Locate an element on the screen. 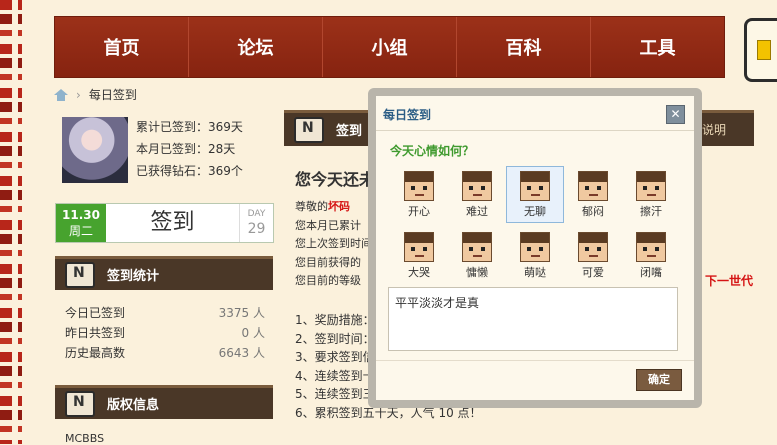 Image resolution: width=777 pixels, height=445 pixels. cute-face-icon is located at coordinates (535, 247).